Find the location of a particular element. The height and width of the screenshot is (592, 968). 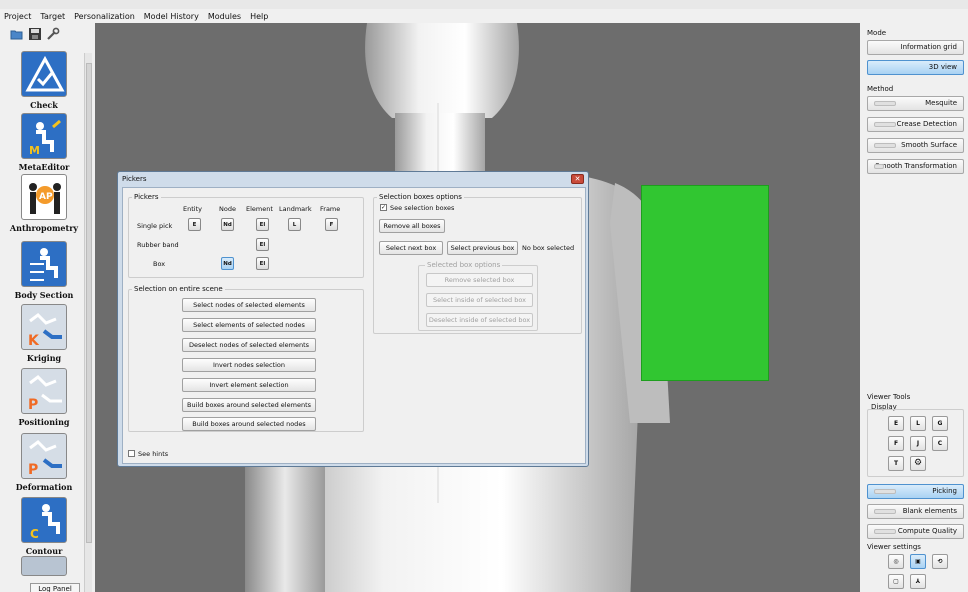

smooth-transformation-label: Smooth Transformation is located at coordinates (916, 166).